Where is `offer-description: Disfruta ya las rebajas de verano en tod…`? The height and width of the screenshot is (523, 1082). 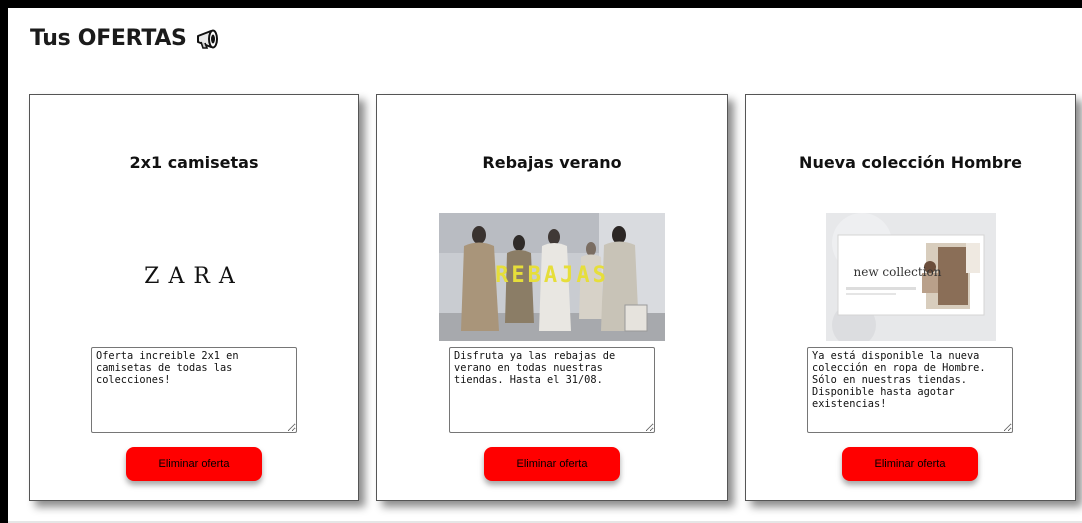 offer-description: Disfruta ya las rebajas de verano en tod… is located at coordinates (552, 390).